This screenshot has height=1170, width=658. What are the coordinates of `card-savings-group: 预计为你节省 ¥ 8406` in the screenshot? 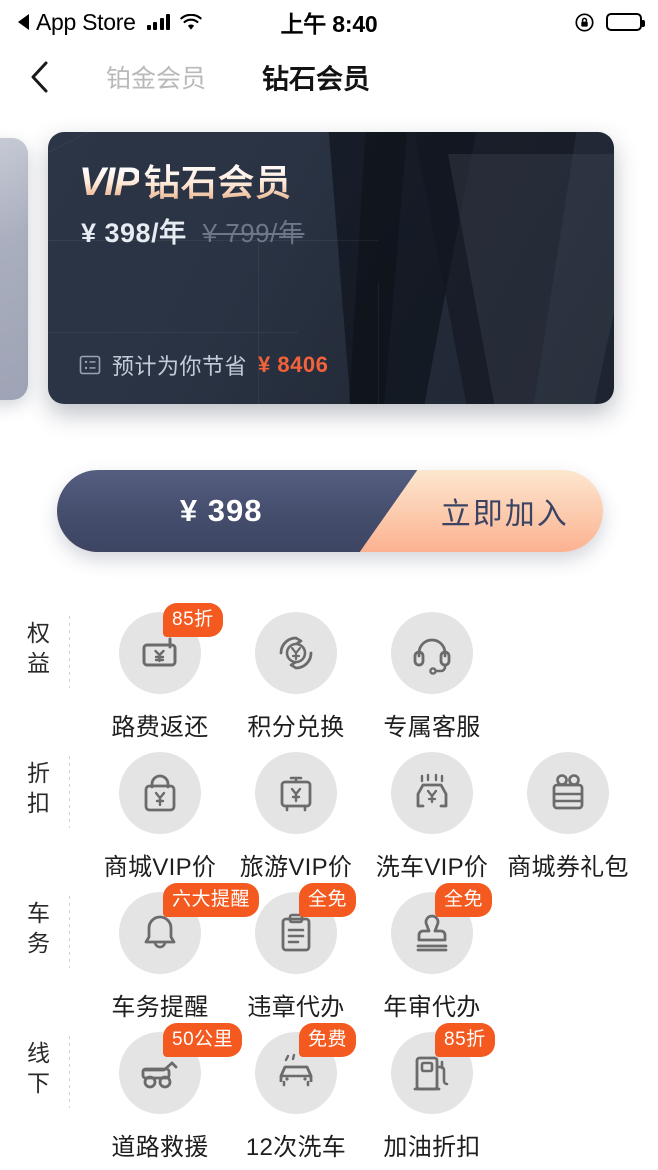 It's located at (203, 365).